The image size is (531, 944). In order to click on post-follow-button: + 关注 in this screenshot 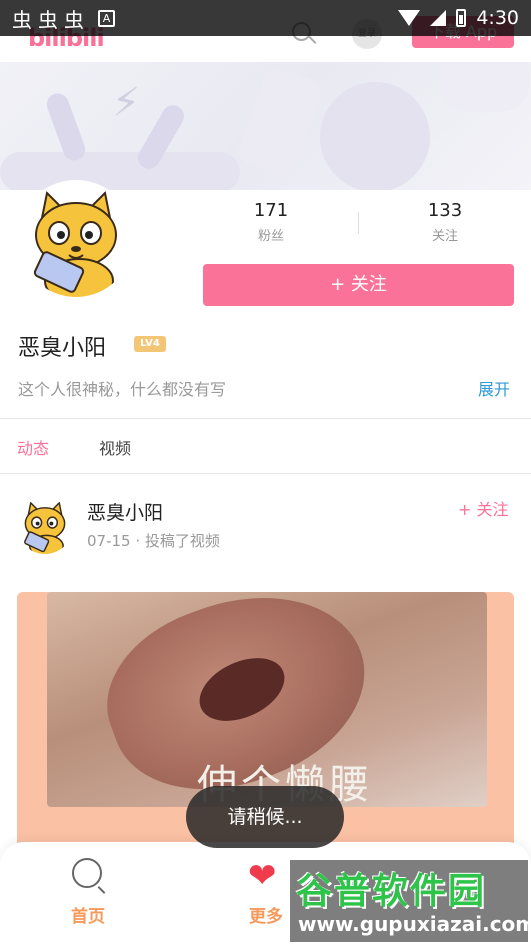, I will do `click(483, 508)`.